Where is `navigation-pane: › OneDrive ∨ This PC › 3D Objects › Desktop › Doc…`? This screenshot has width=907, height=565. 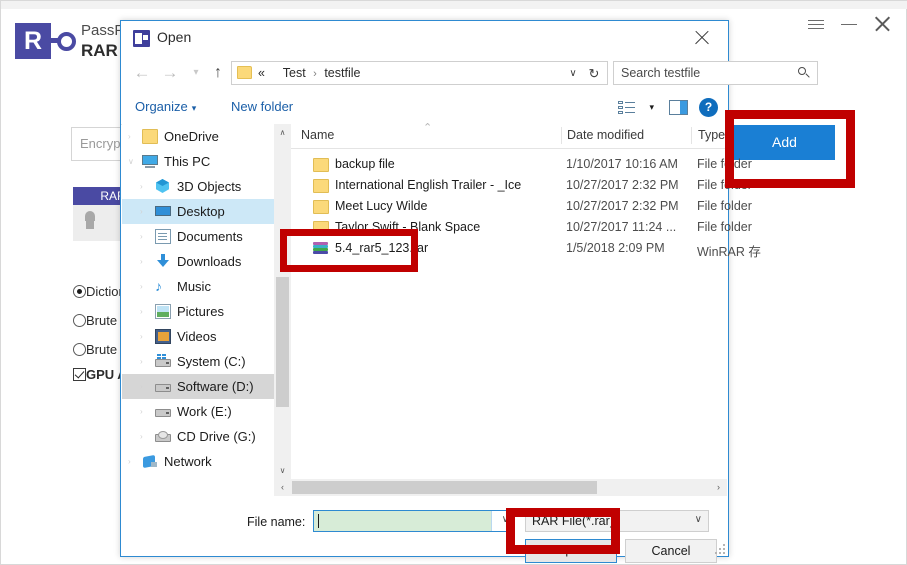 navigation-pane: › OneDrive ∨ This PC › 3D Objects › Desktop › Doc… is located at coordinates (198, 301).